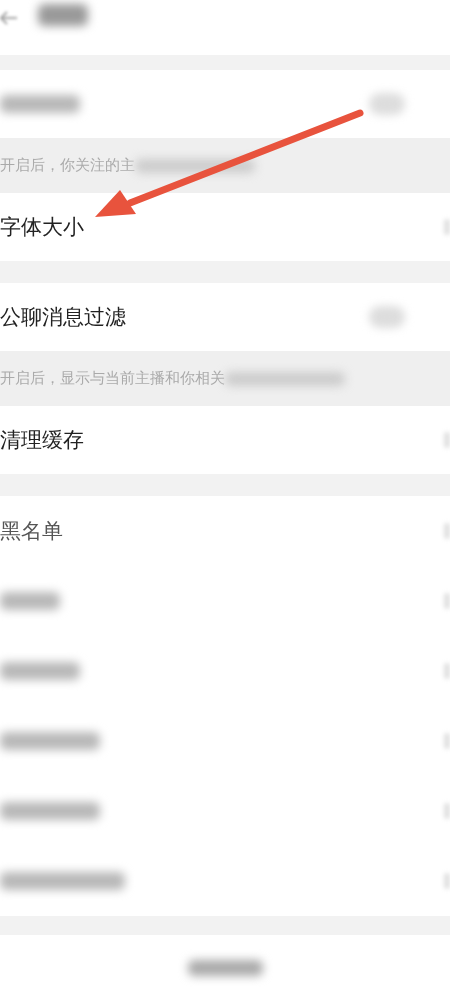  I want to click on blurred-title, so click(63, 15).